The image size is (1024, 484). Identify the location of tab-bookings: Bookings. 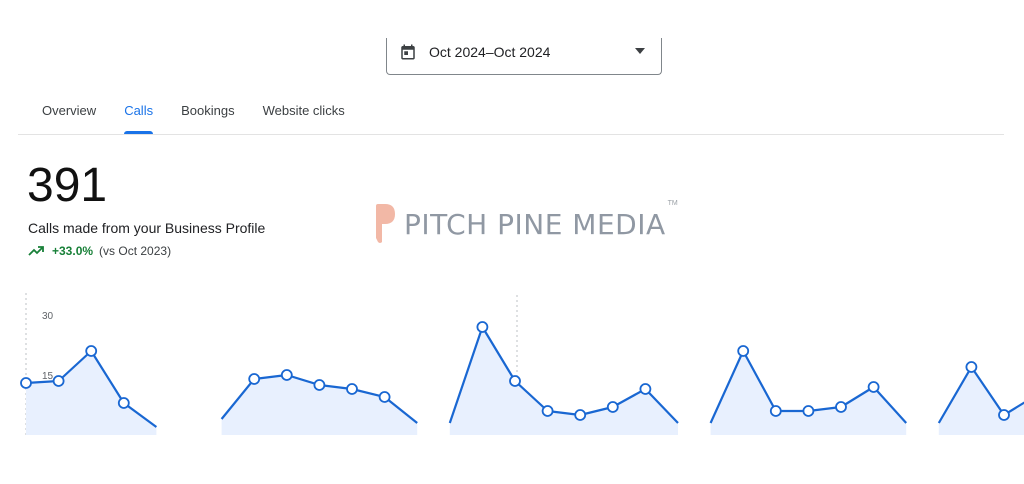
(207, 115).